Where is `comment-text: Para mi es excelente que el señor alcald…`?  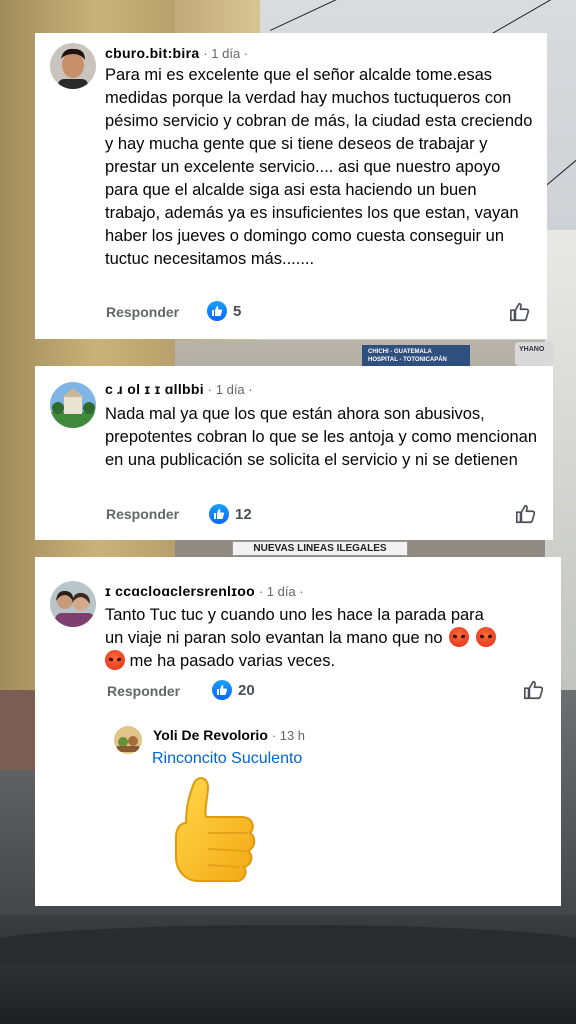 comment-text: Para mi es excelente que el señor alcald… is located at coordinates (319, 167).